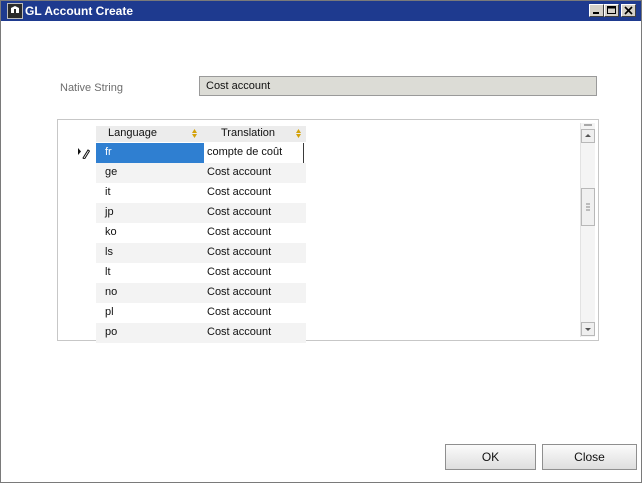  I want to click on maximize-icon, so click(611, 10).